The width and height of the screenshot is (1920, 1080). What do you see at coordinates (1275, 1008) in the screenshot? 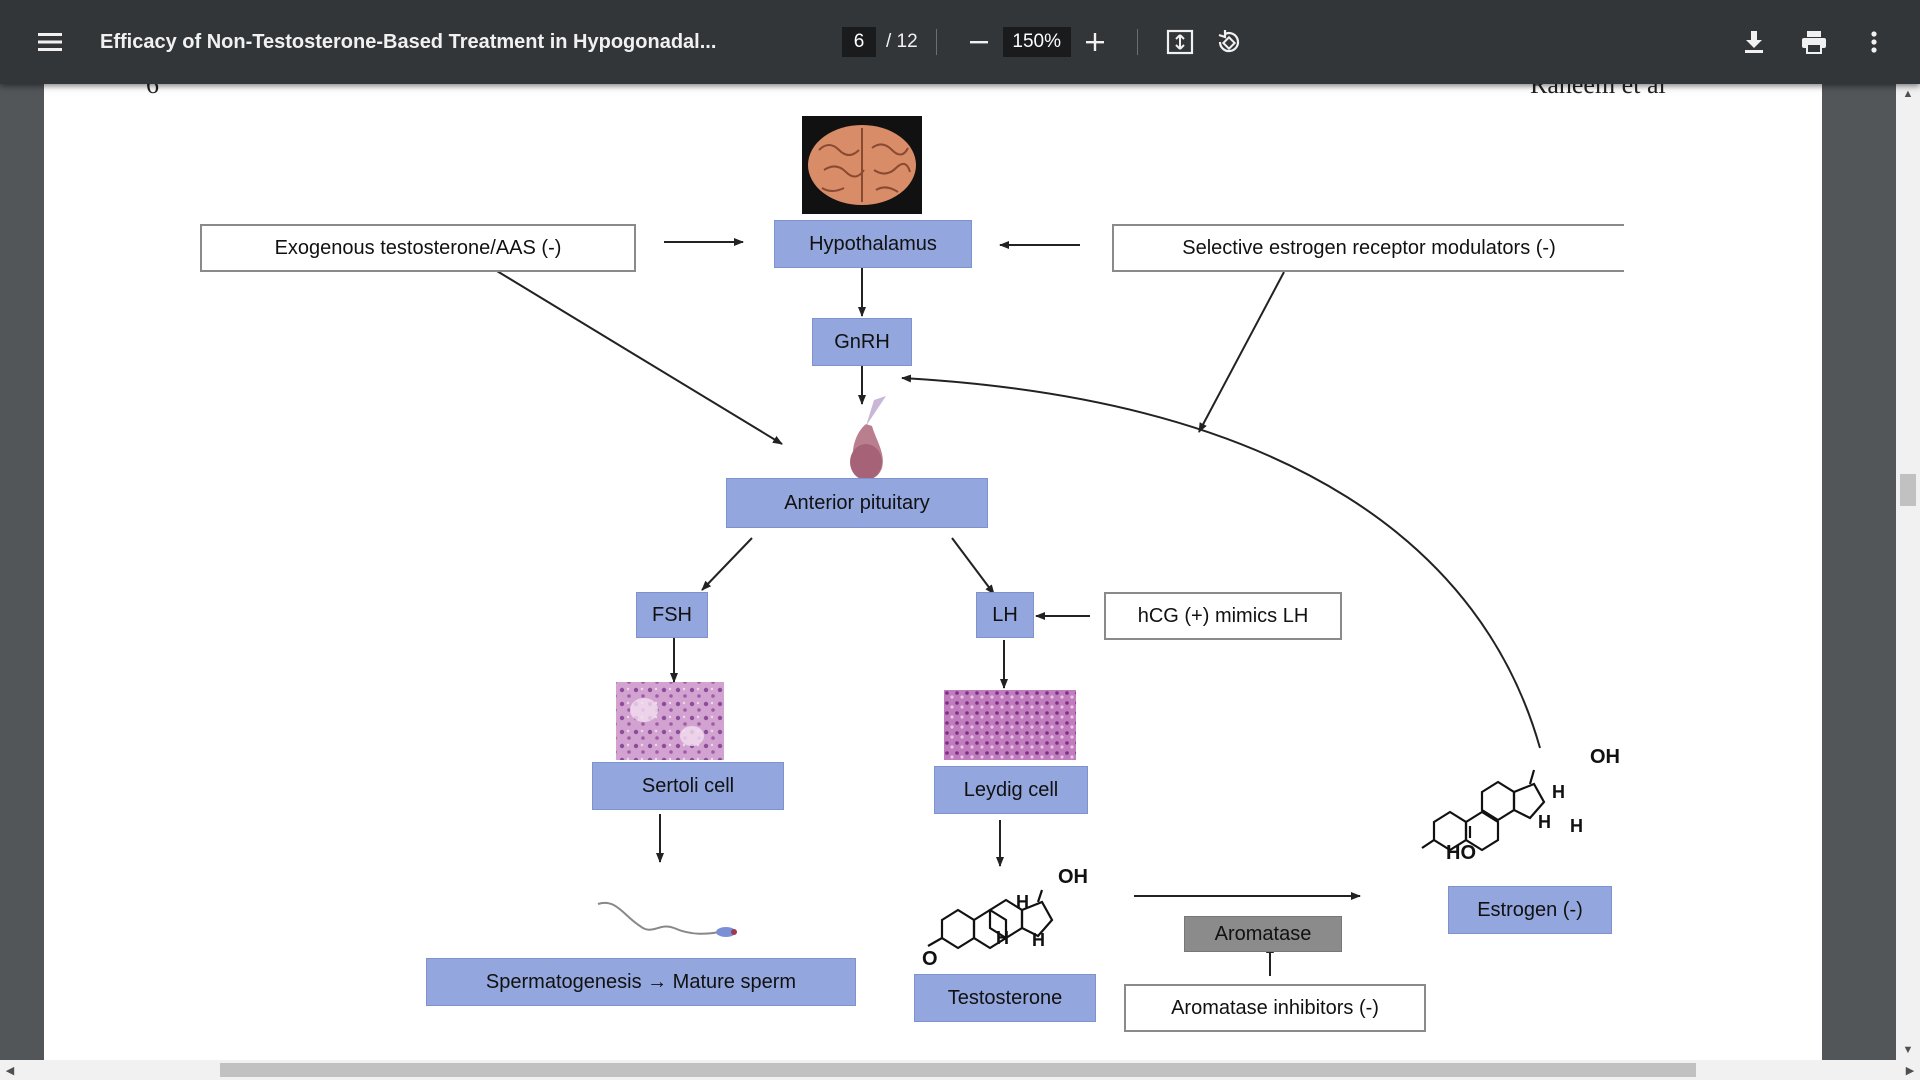
I see `aromatase-inhibitors-box: Aromatase inhibitors (-)` at bounding box center [1275, 1008].